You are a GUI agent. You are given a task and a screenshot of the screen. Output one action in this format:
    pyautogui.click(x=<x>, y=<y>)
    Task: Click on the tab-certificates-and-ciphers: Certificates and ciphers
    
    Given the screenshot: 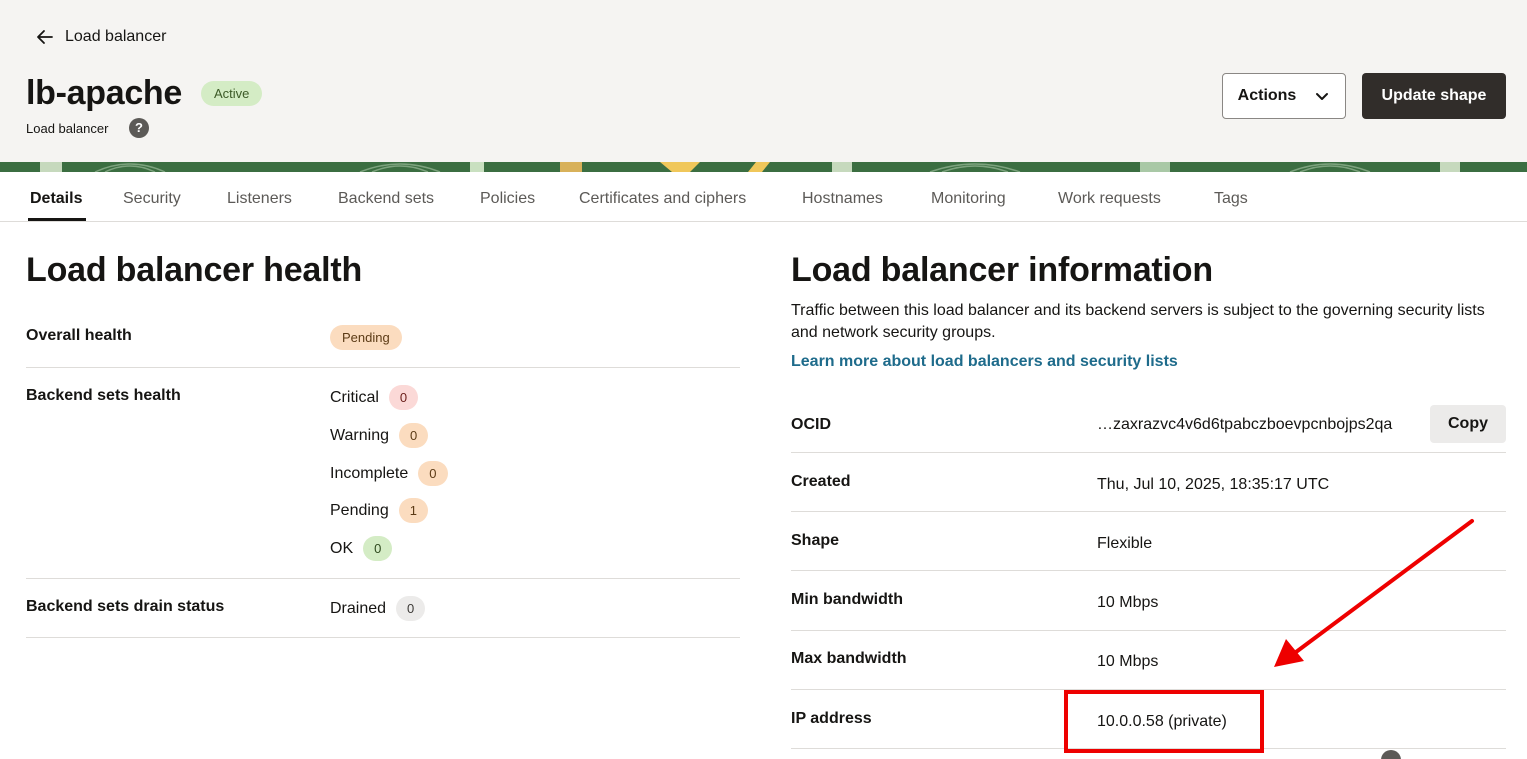 What is the action you would take?
    pyautogui.click(x=662, y=199)
    